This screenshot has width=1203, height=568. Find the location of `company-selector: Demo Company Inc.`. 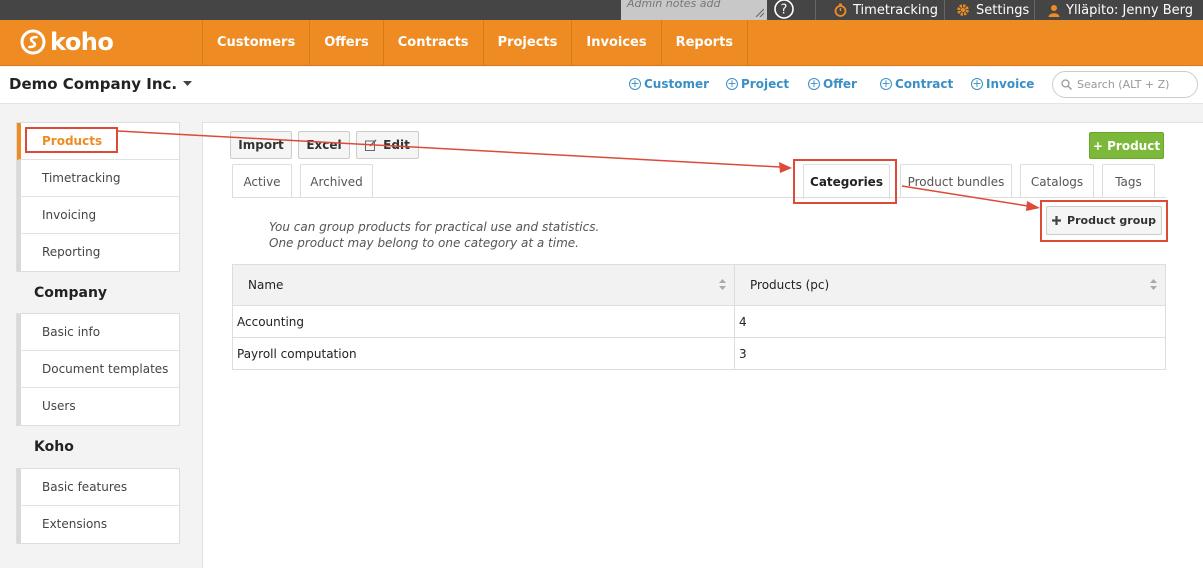

company-selector: Demo Company Inc. is located at coordinates (101, 84).